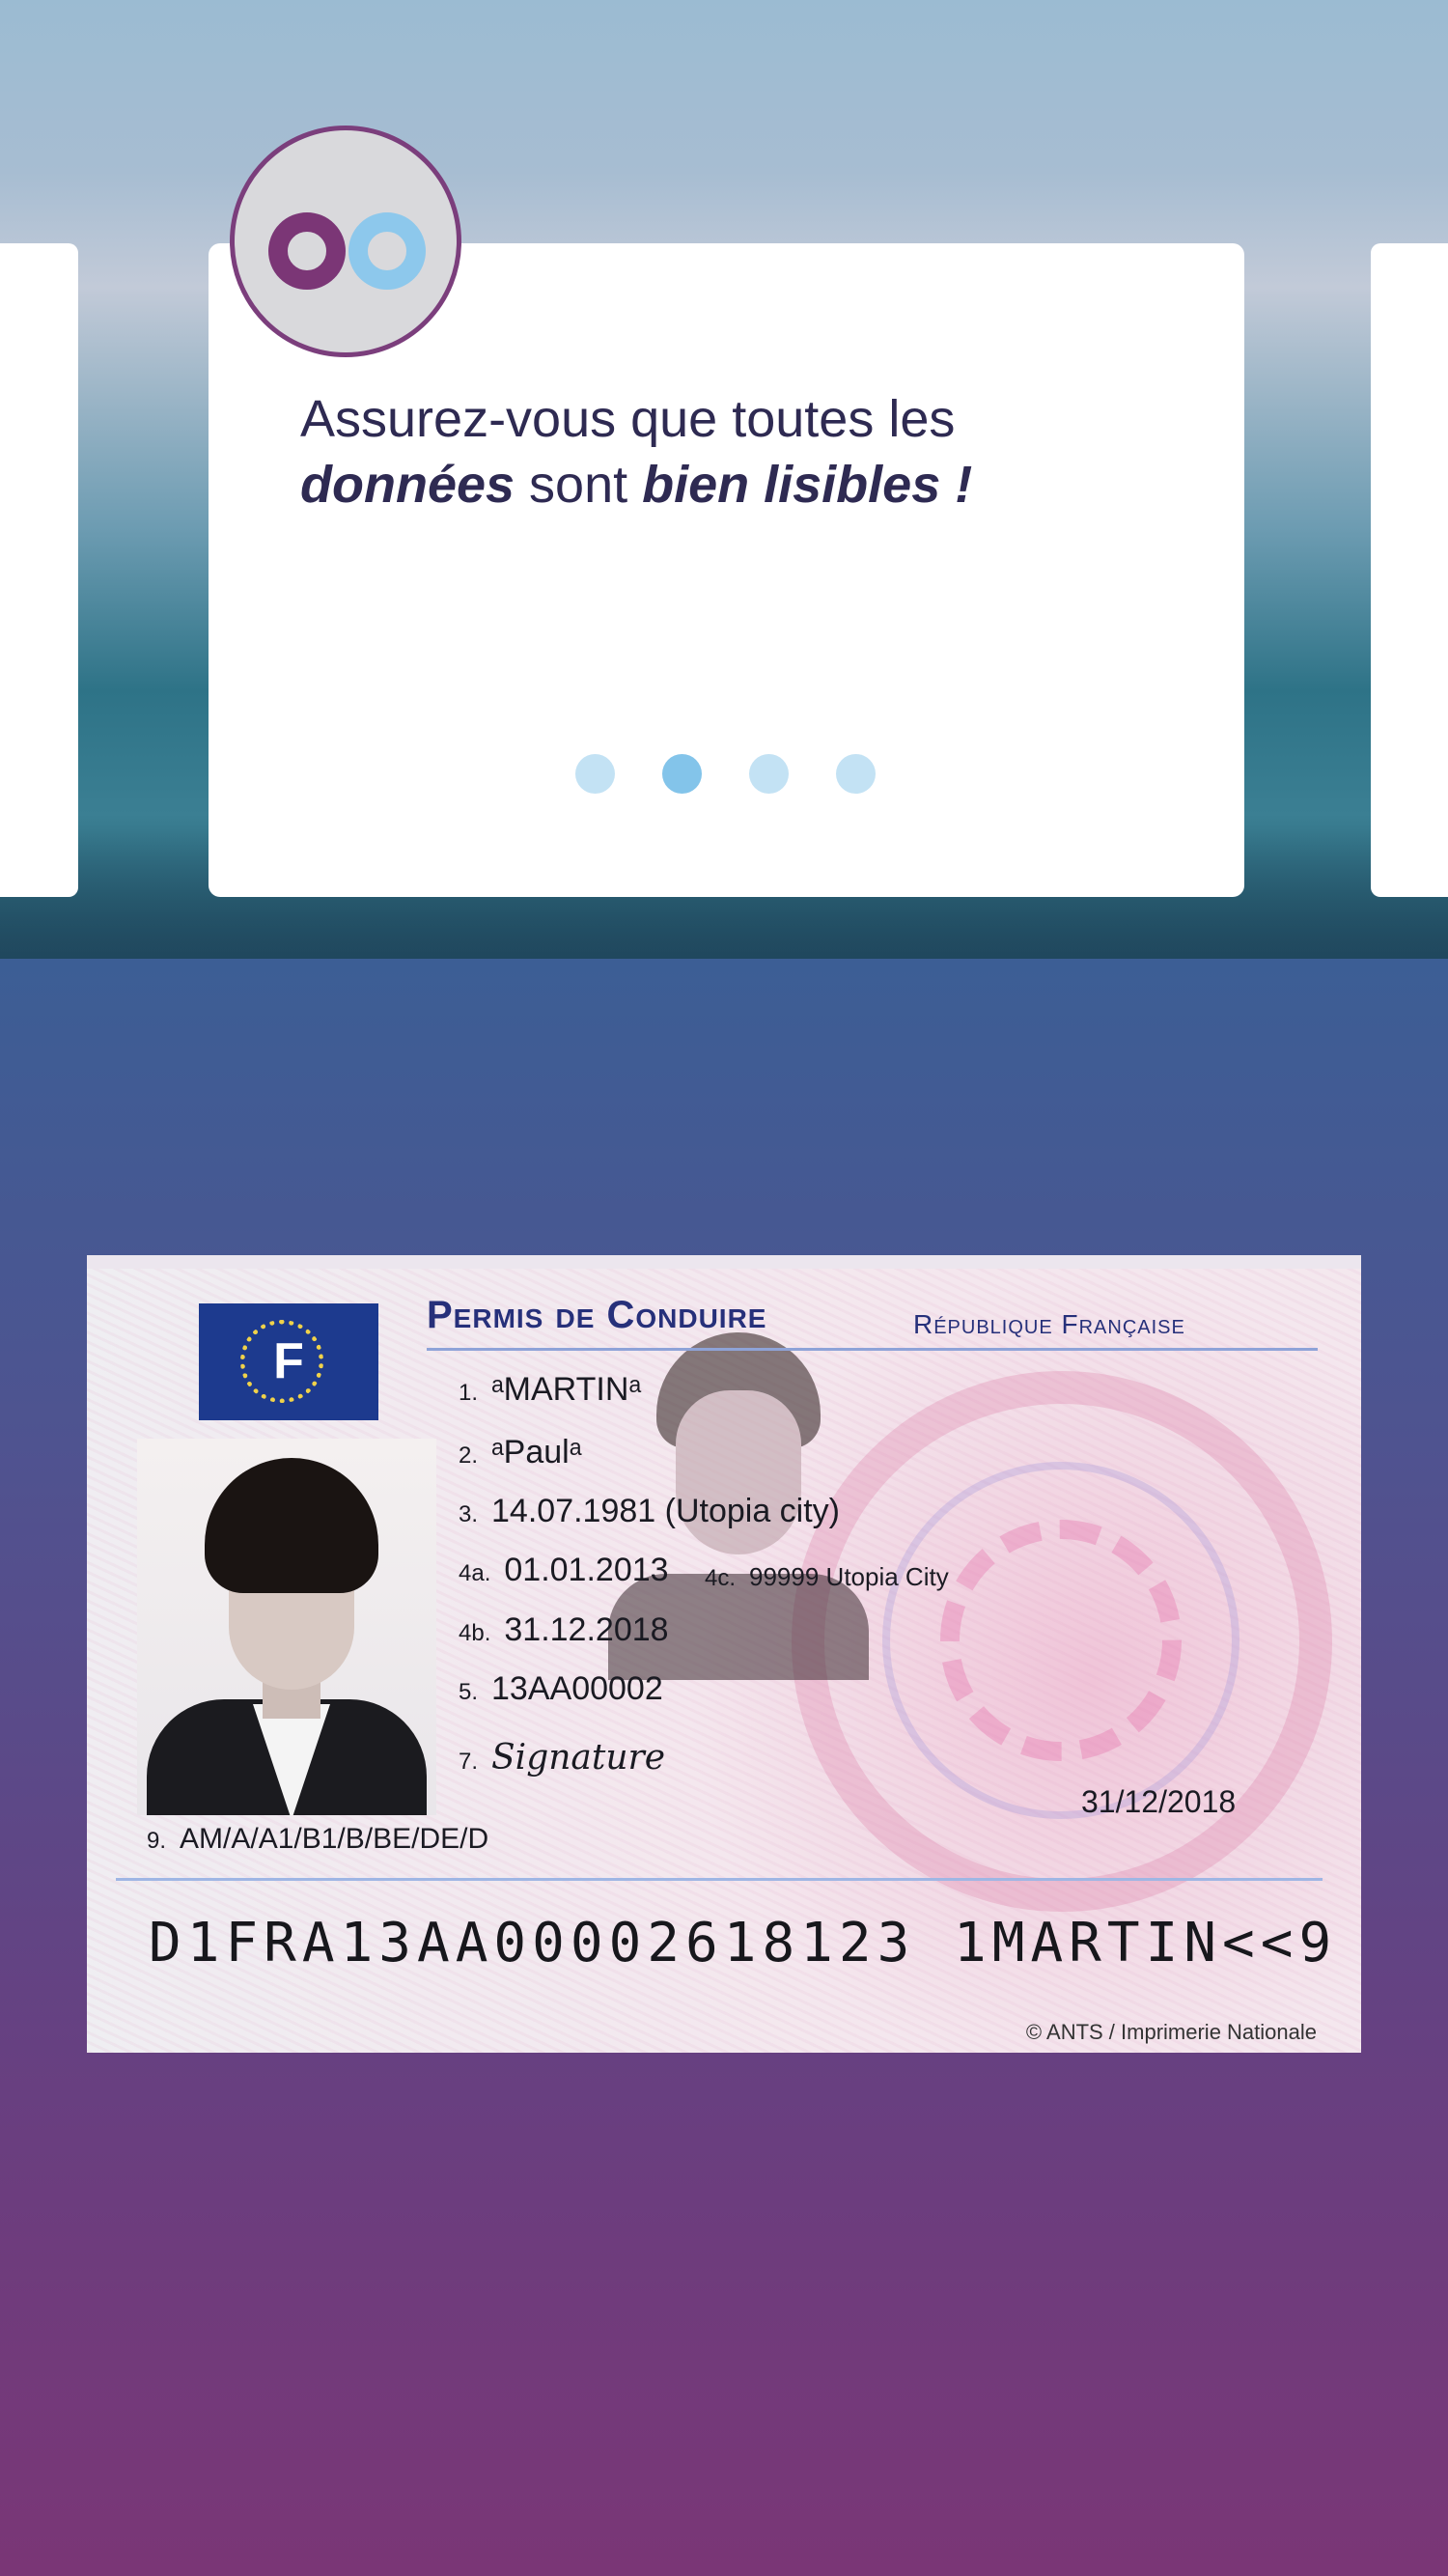 The width and height of the screenshot is (1448, 2576). Describe the element at coordinates (808, 485) in the screenshot. I see `message-emphasis-readable: bien lisibles !` at that location.